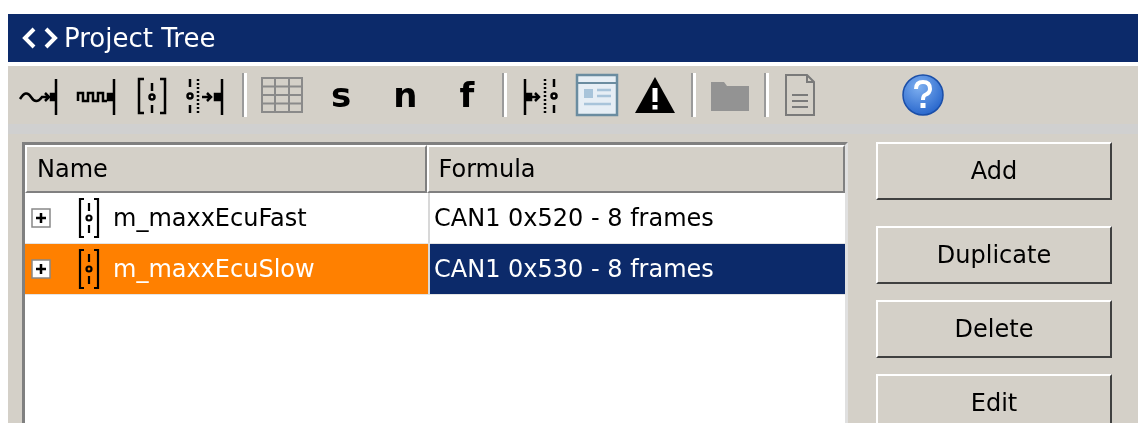  What do you see at coordinates (923, 95) in the screenshot?
I see `help-icon` at bounding box center [923, 95].